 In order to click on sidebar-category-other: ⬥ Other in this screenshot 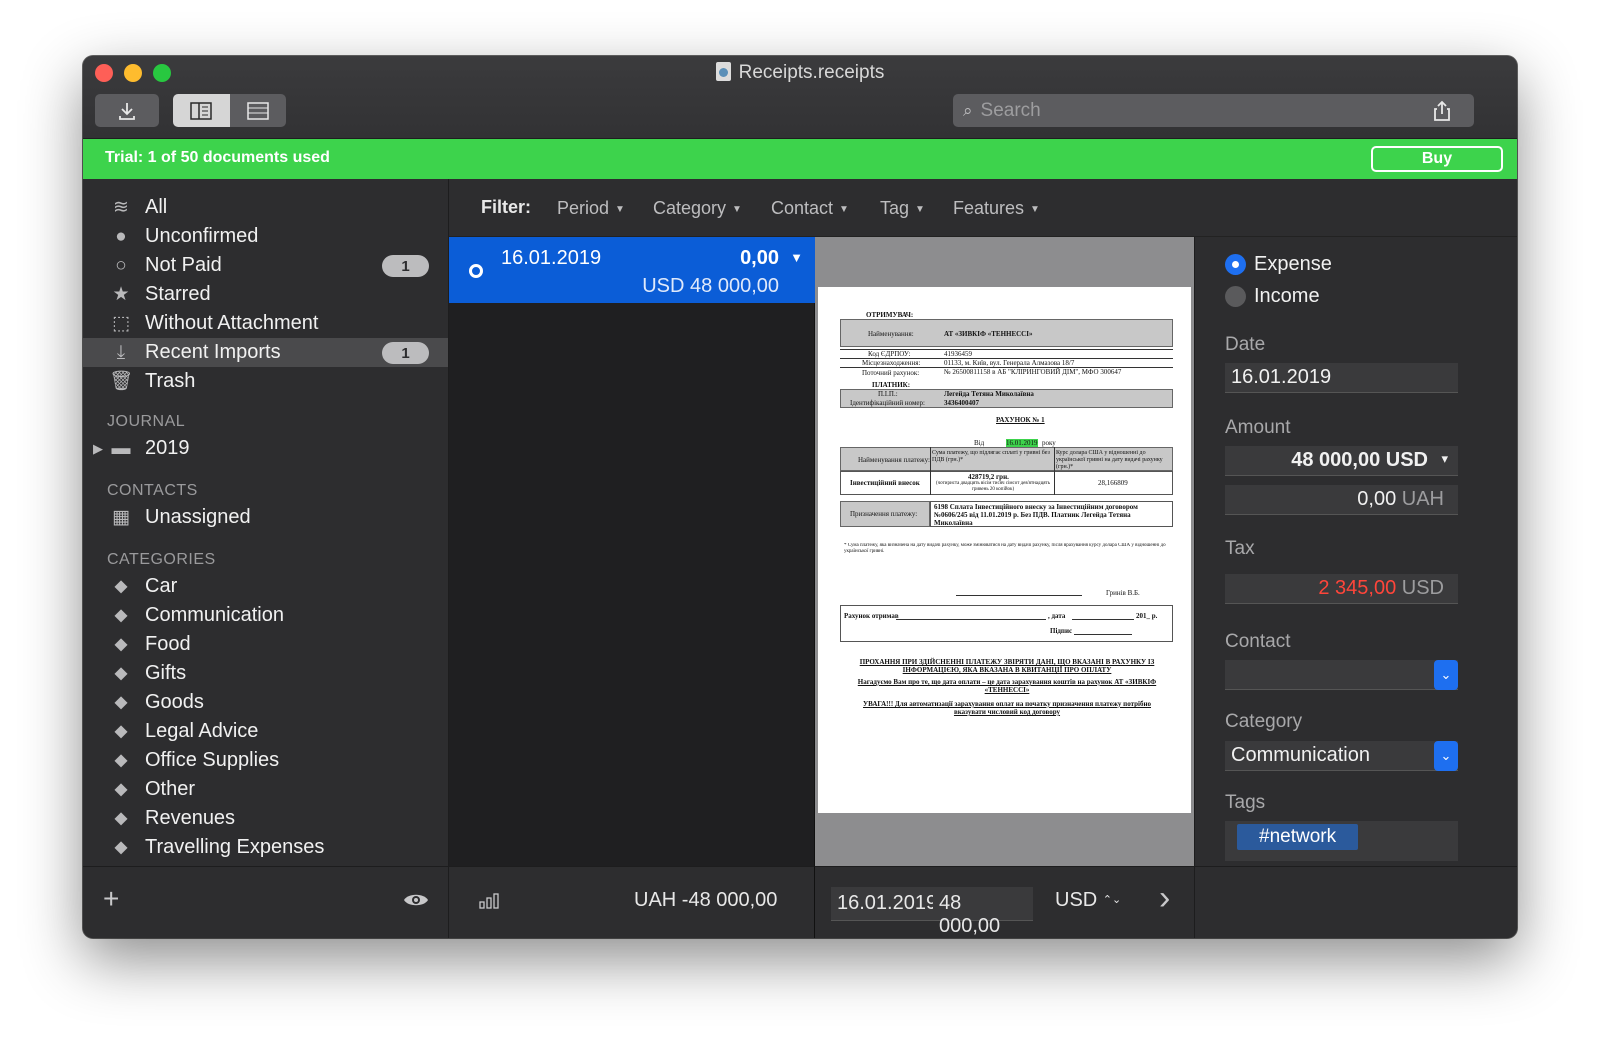, I will do `click(265, 789)`.